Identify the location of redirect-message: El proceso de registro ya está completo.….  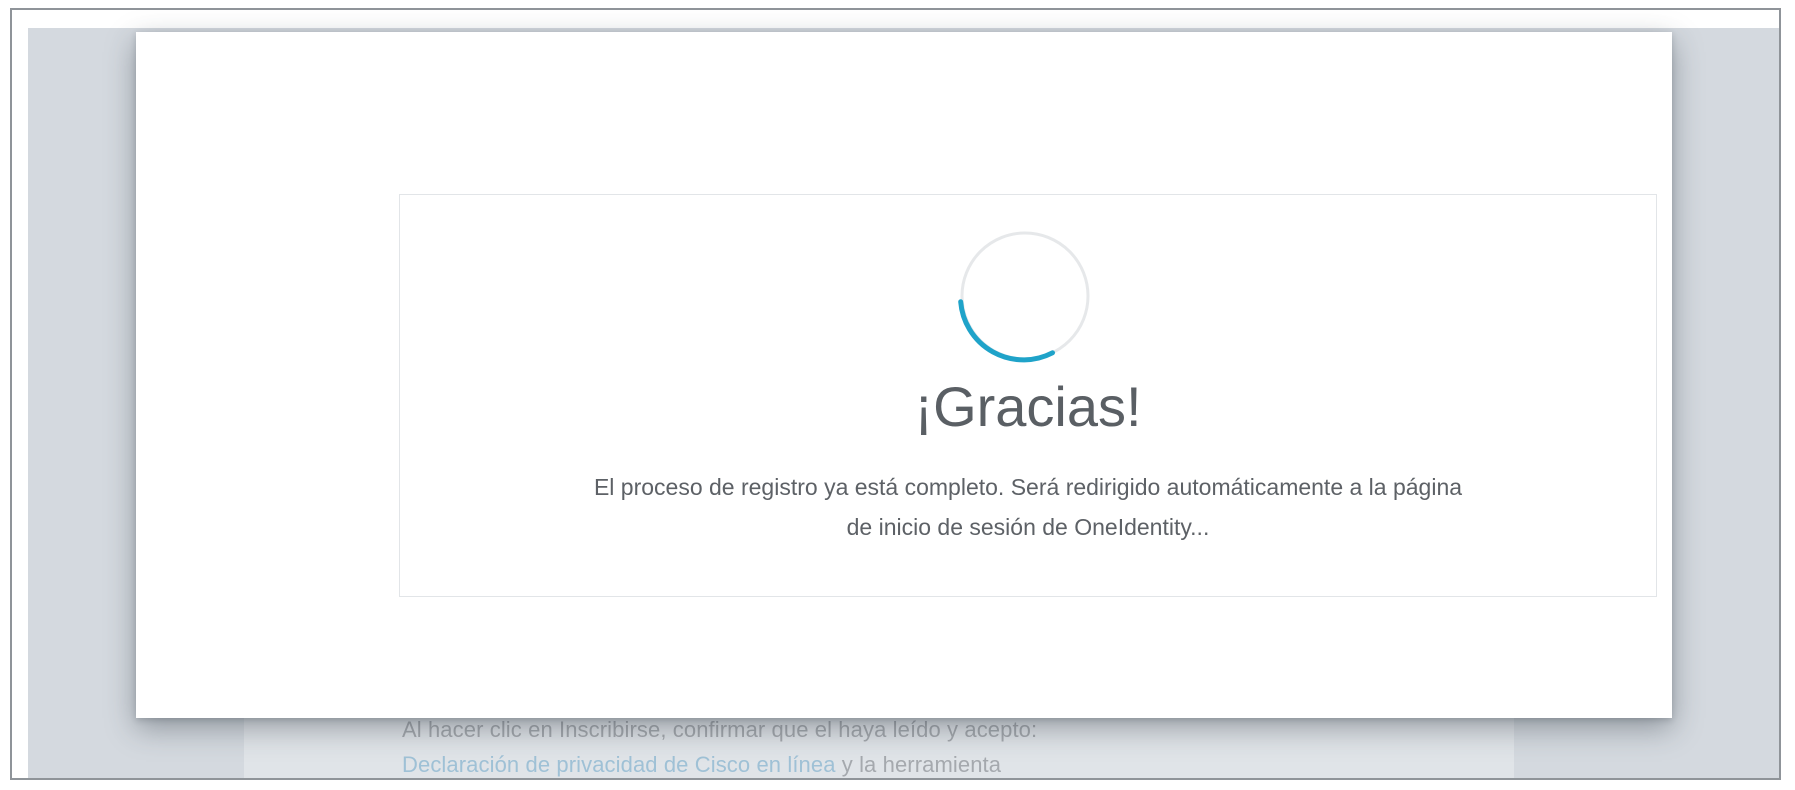
(1028, 507).